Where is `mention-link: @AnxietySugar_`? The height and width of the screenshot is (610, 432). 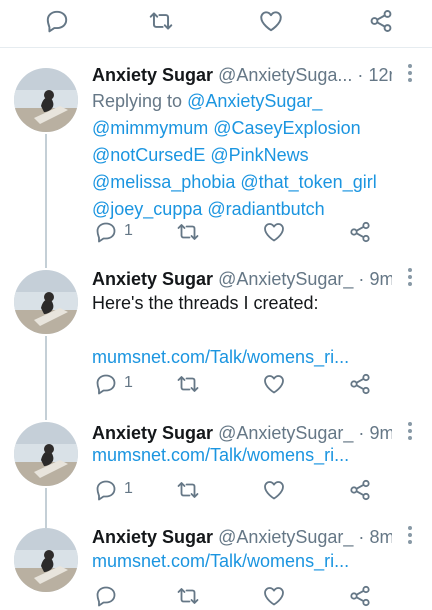
mention-link: @AnxietySugar_ is located at coordinates (254, 101).